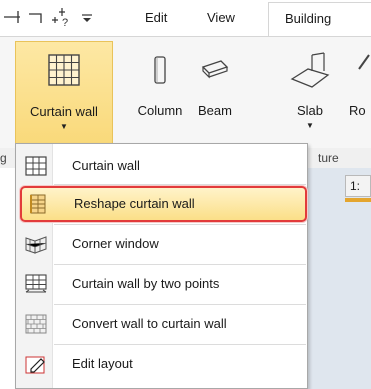  What do you see at coordinates (38, 204) in the screenshot?
I see `reshape-curtain-wall-icon` at bounding box center [38, 204].